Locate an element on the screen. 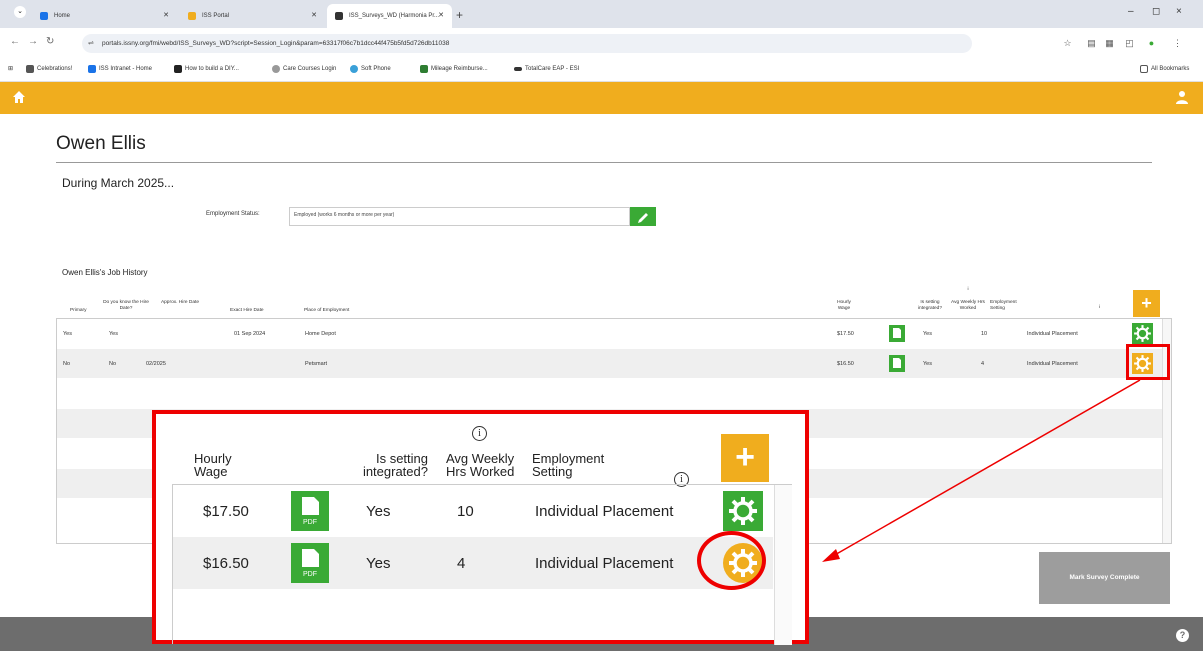 The image size is (1203, 651). highlight-circle is located at coordinates (731, 560).